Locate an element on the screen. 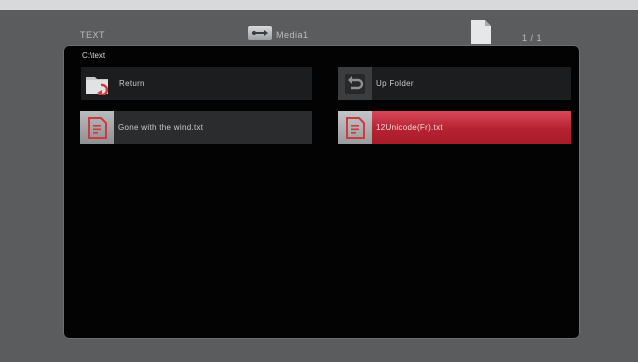  file-item-selected: 12Unicode(Fr).txt is located at coordinates (454, 127).